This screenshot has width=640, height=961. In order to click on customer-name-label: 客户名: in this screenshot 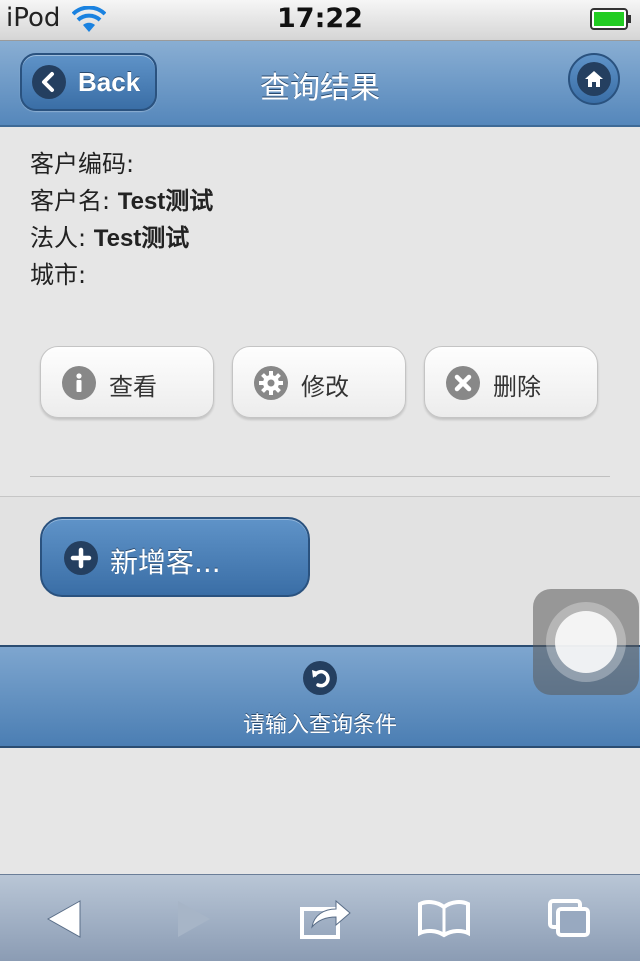, I will do `click(70, 201)`.